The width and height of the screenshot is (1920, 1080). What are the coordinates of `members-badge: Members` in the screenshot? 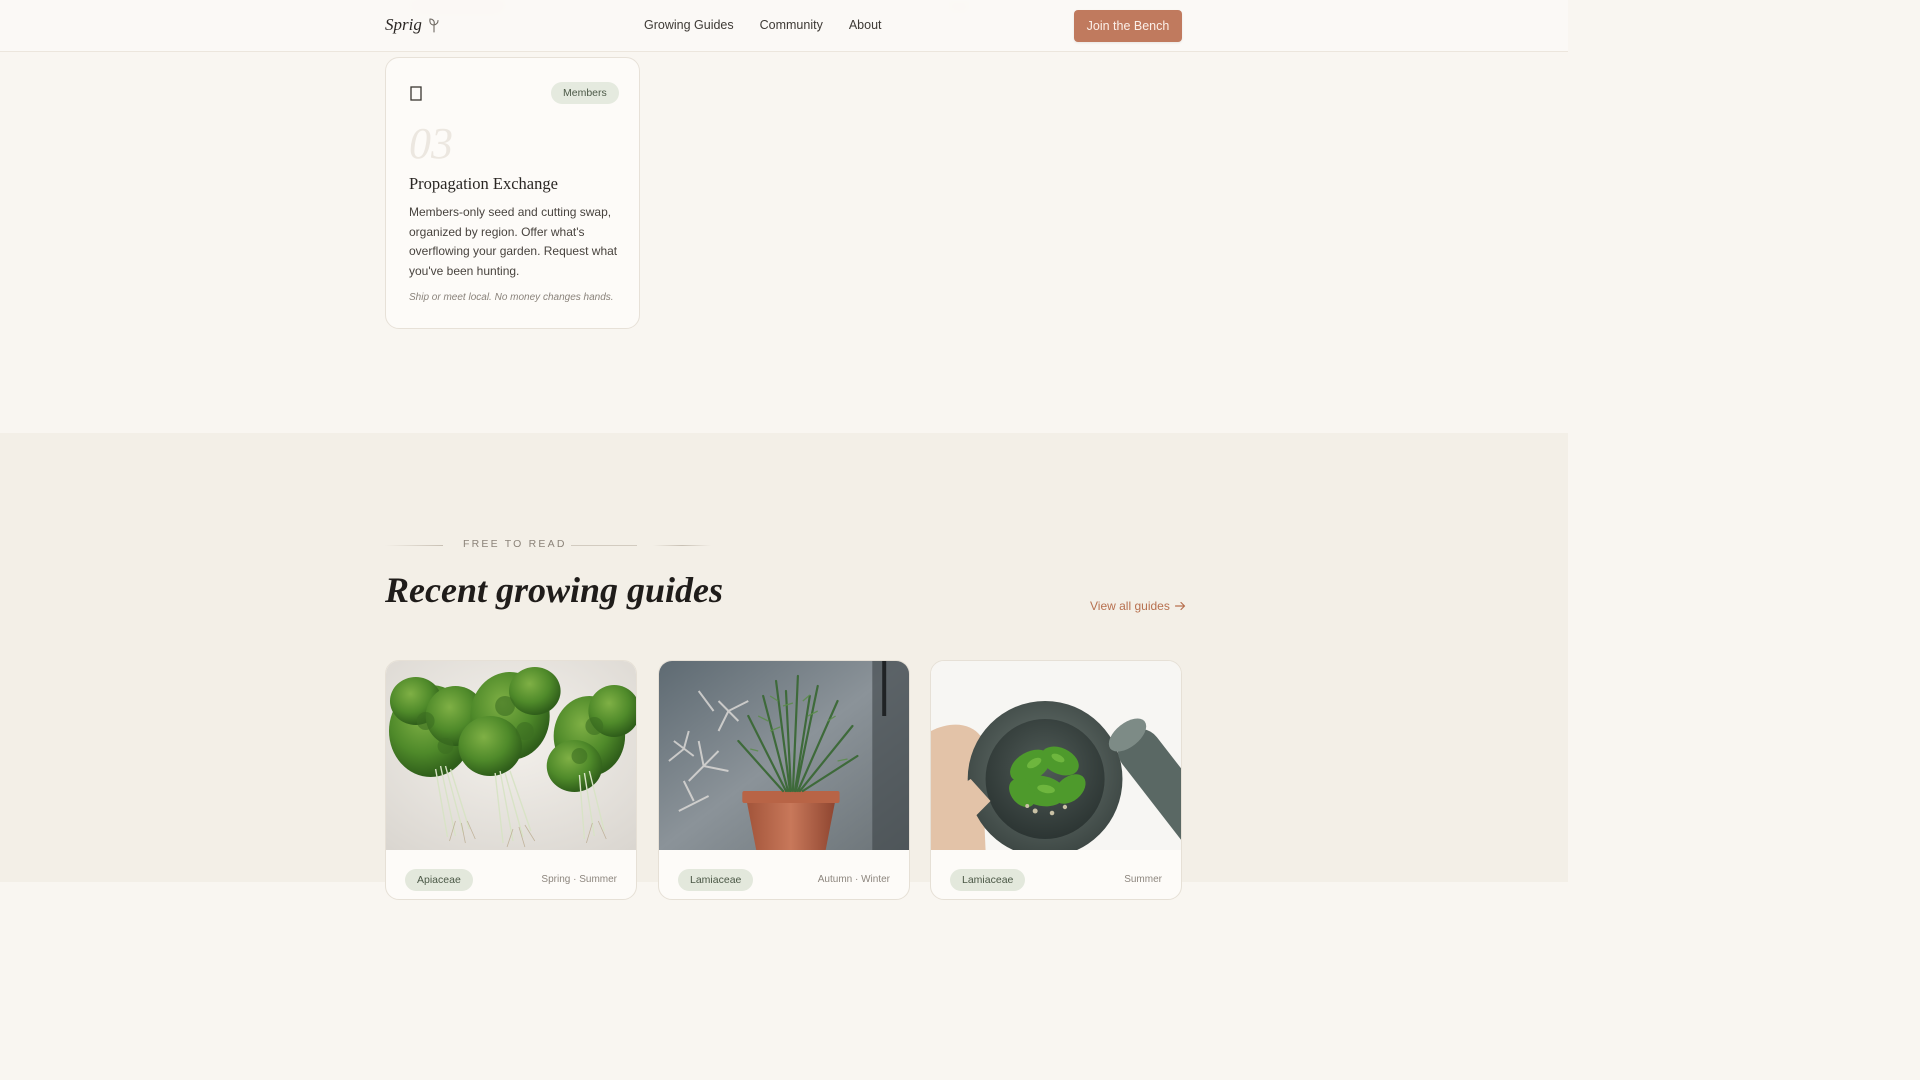 It's located at (585, 93).